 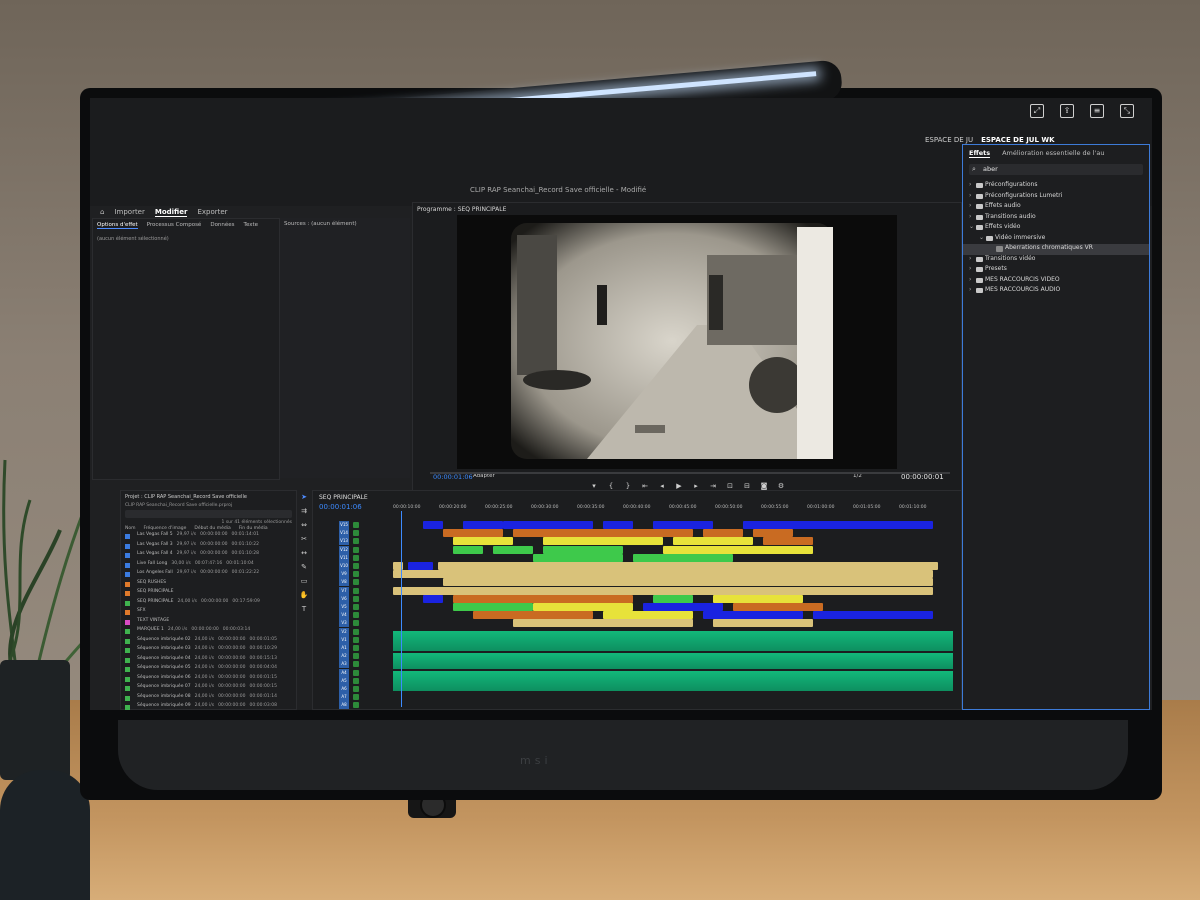 I want to click on go-to-in-icon: ⇤, so click(x=645, y=486).